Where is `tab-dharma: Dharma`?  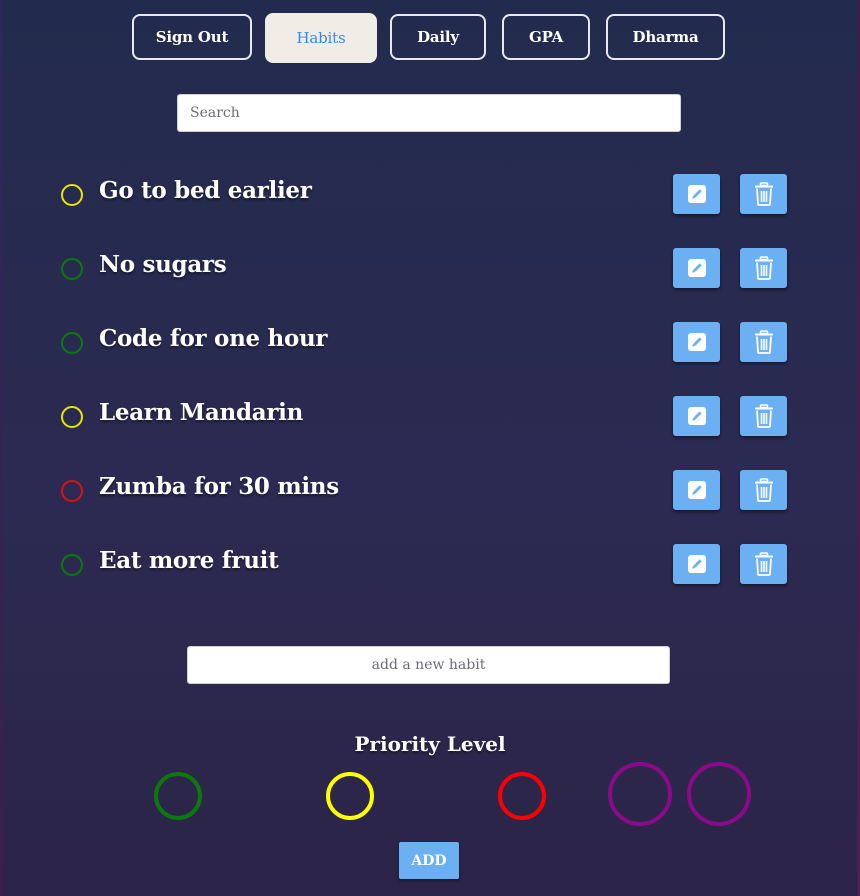
tab-dharma: Dharma is located at coordinates (665, 37).